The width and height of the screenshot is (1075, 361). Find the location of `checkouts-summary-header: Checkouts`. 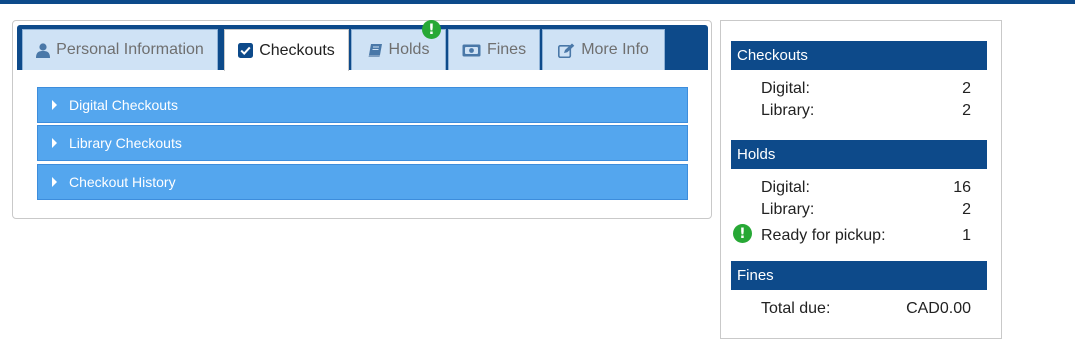

checkouts-summary-header: Checkouts is located at coordinates (859, 55).